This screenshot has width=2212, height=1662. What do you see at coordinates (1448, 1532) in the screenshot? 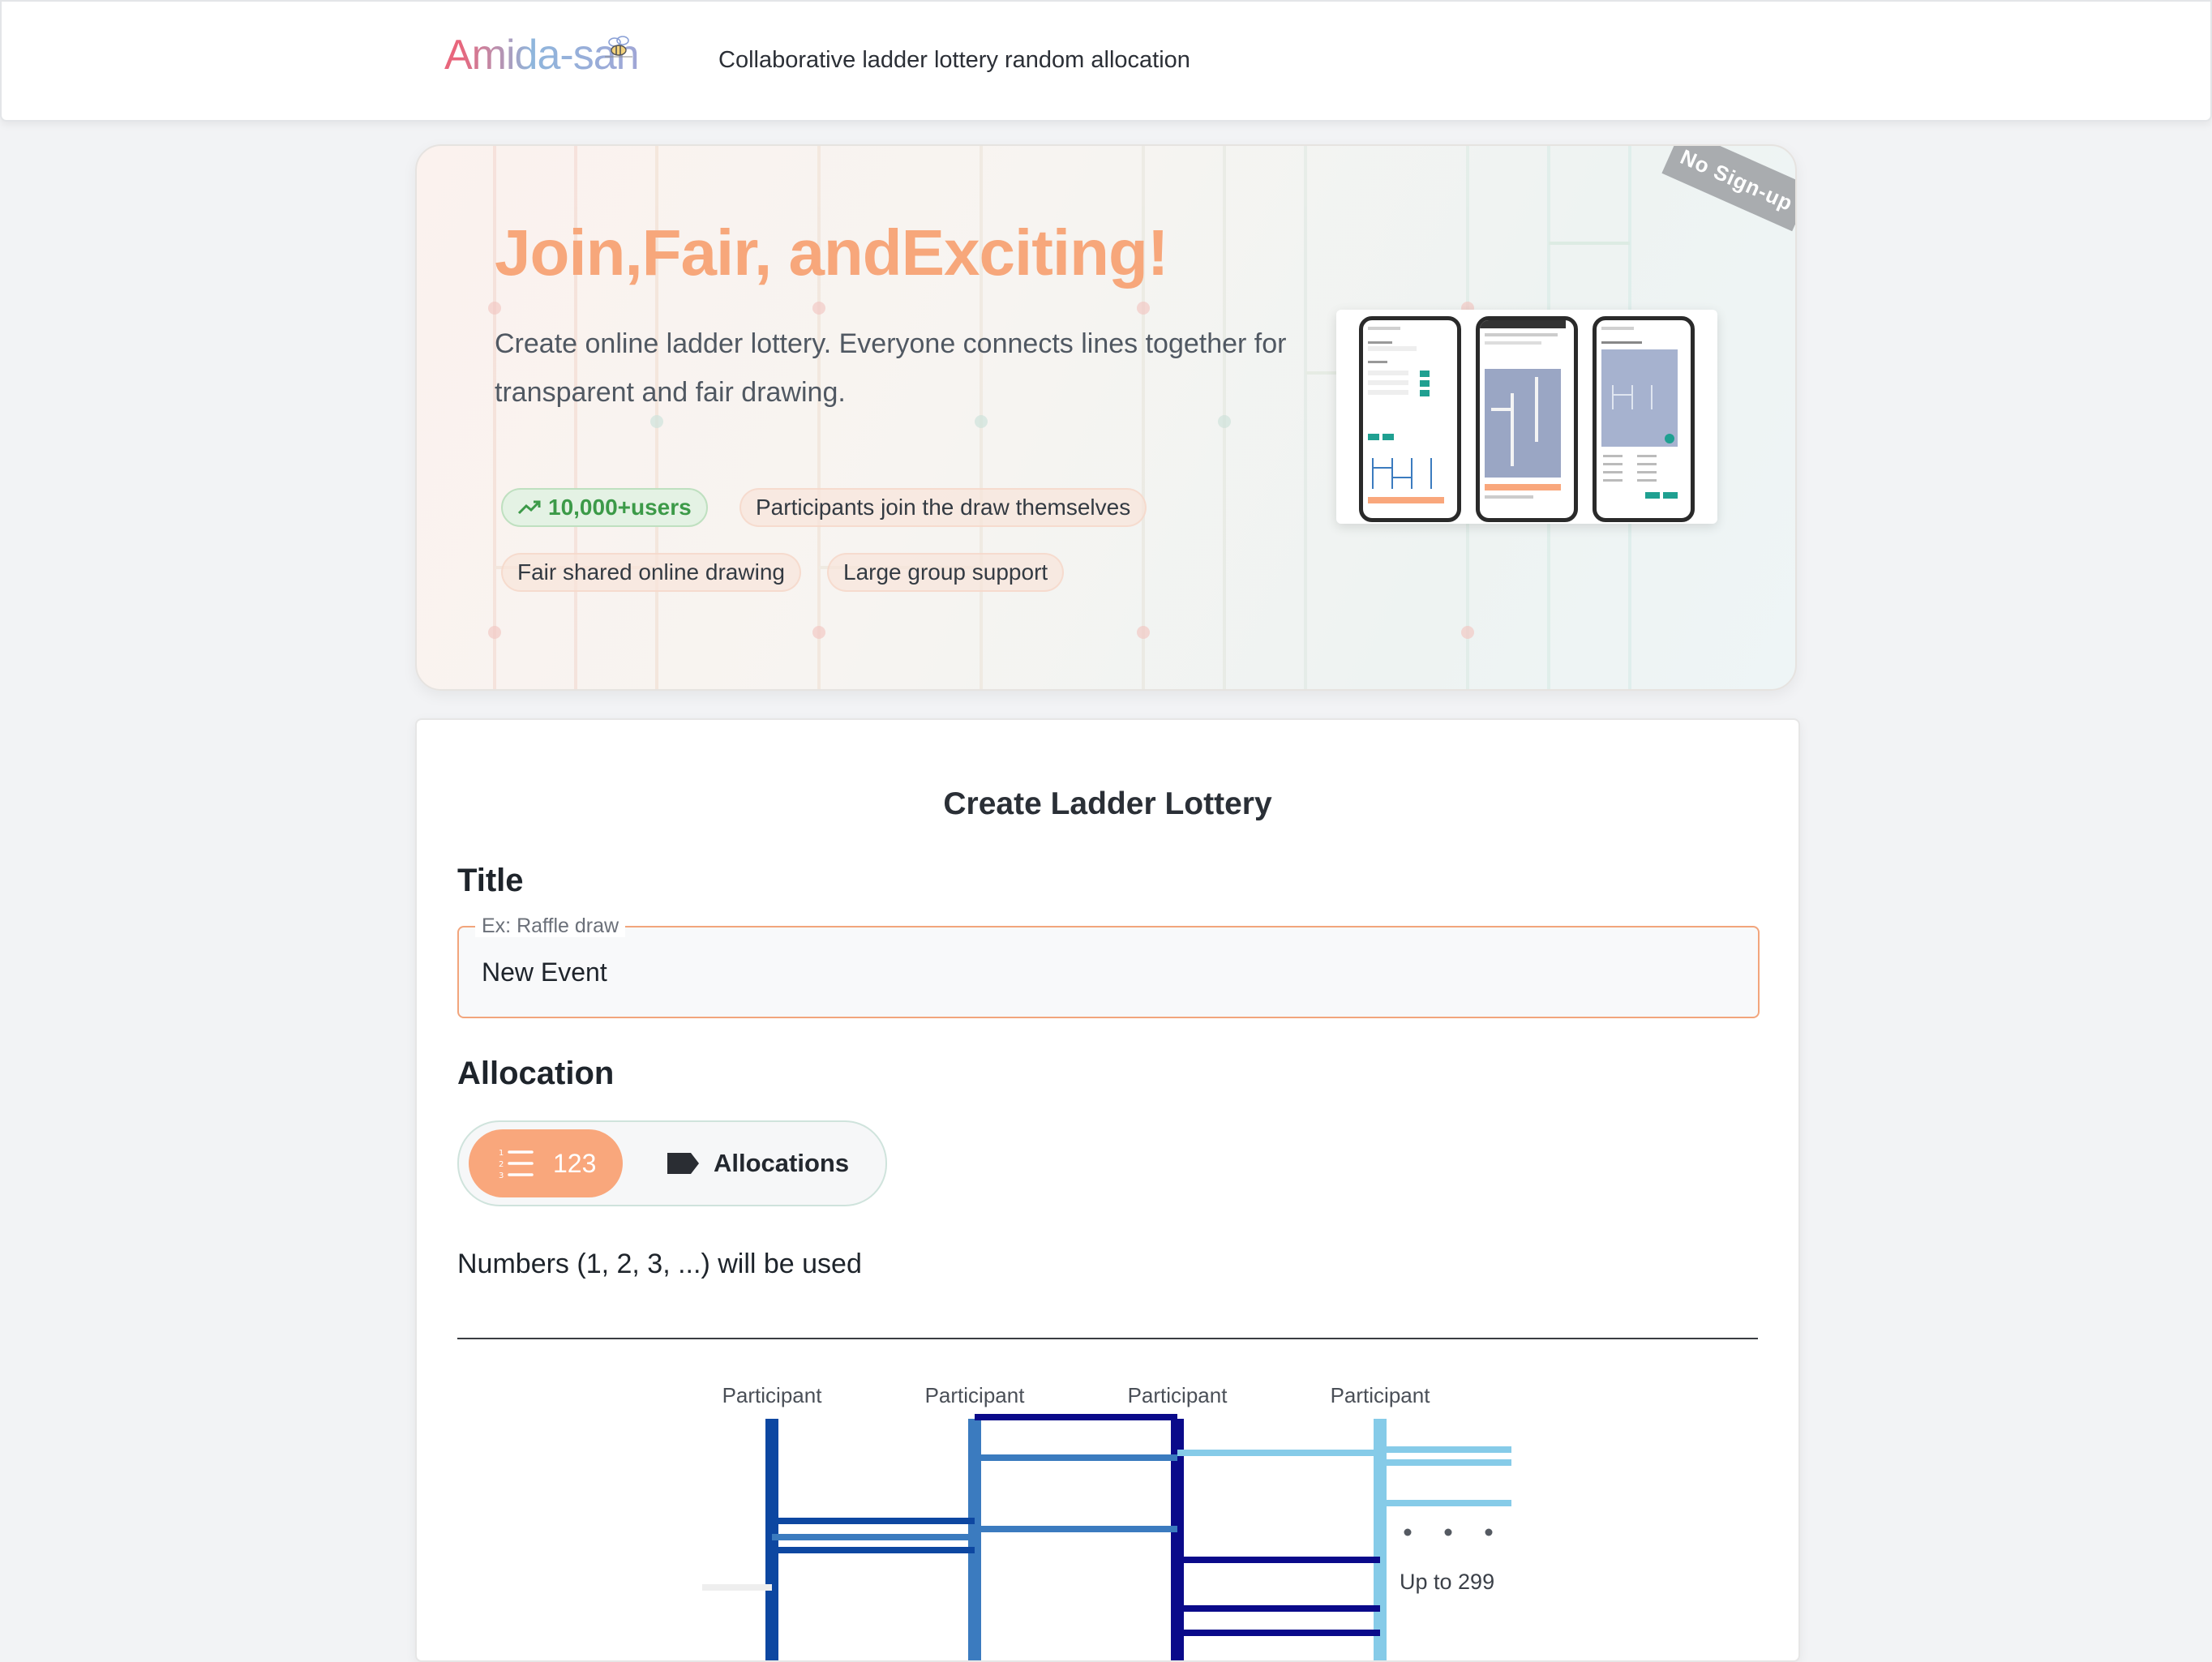
I see `more-dots` at bounding box center [1448, 1532].